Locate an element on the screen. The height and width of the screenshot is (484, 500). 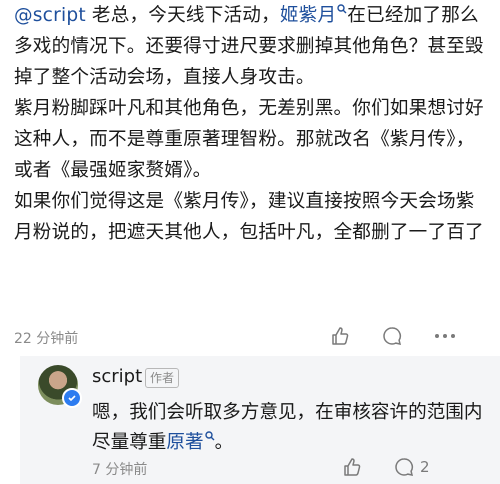
comment-actions is located at coordinates (393, 336).